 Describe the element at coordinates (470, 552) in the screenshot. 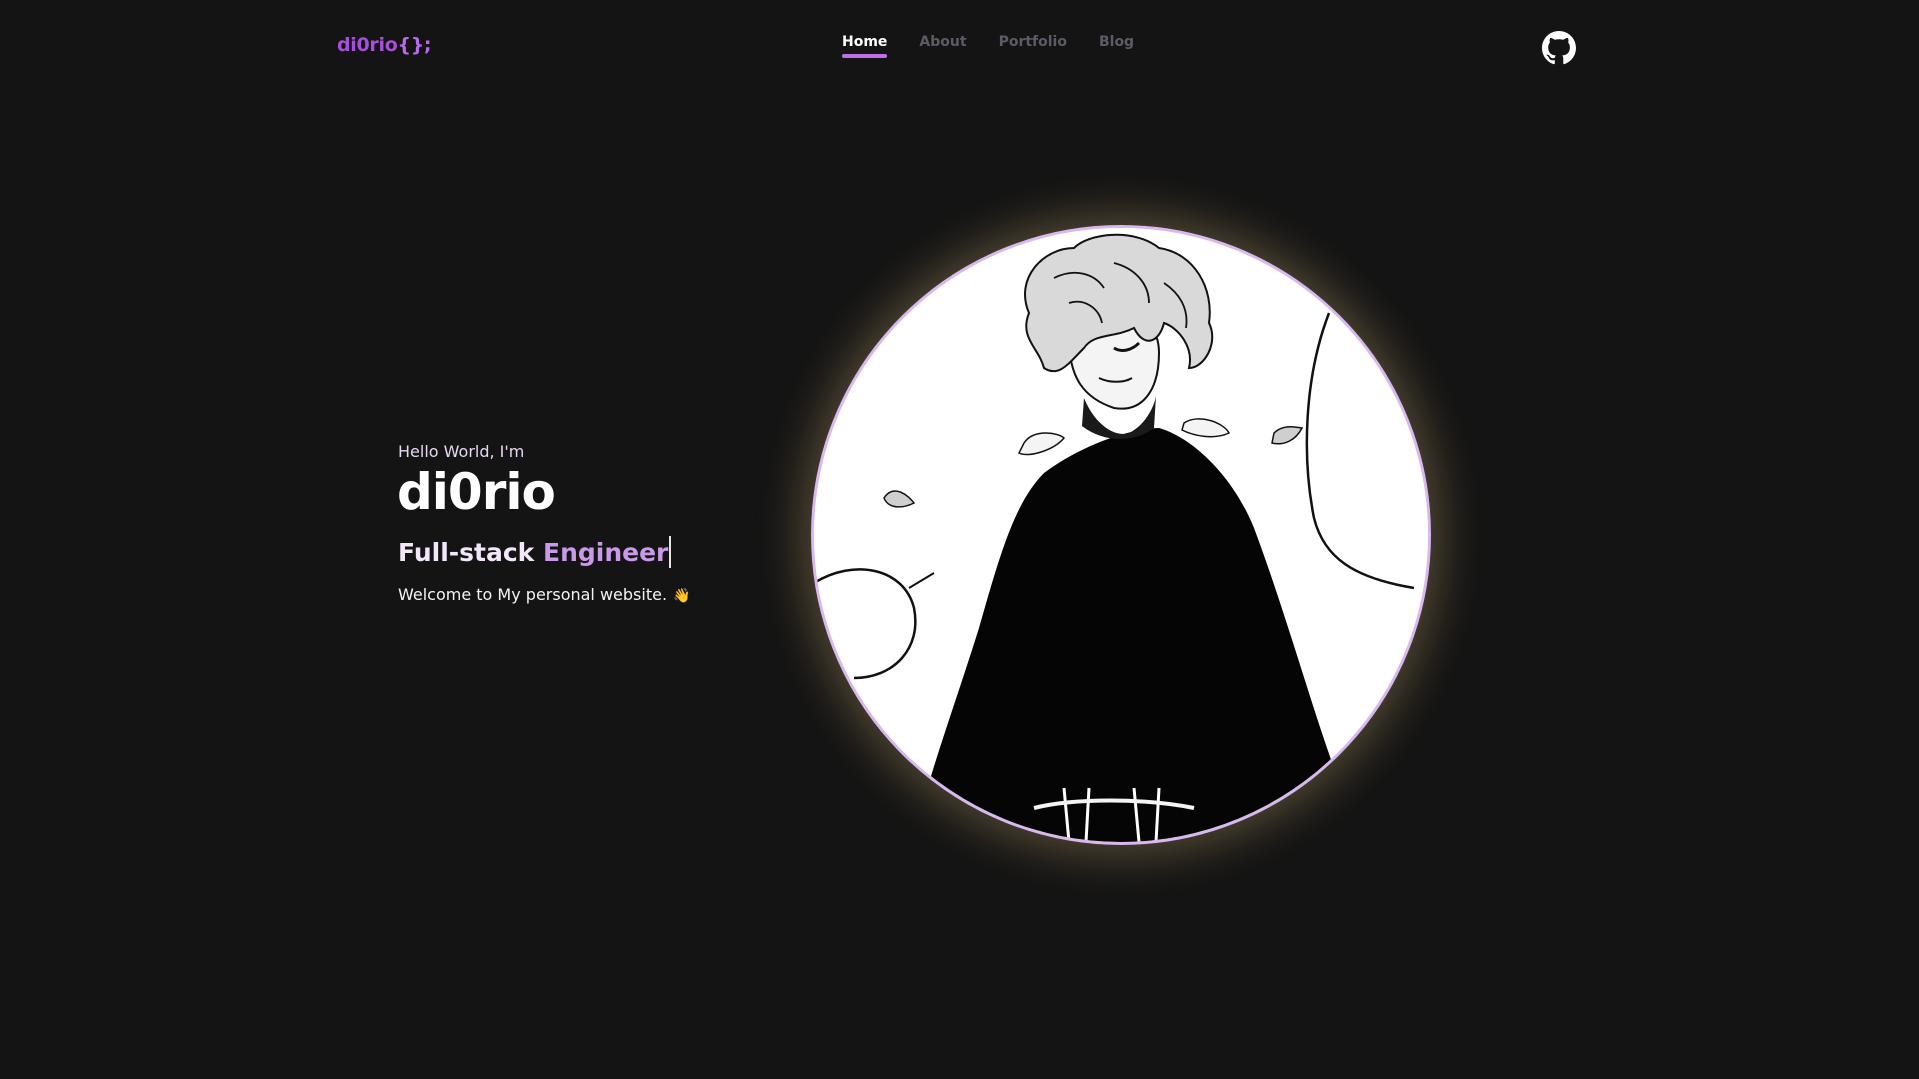

I see `role-prefix: Full-stack` at that location.